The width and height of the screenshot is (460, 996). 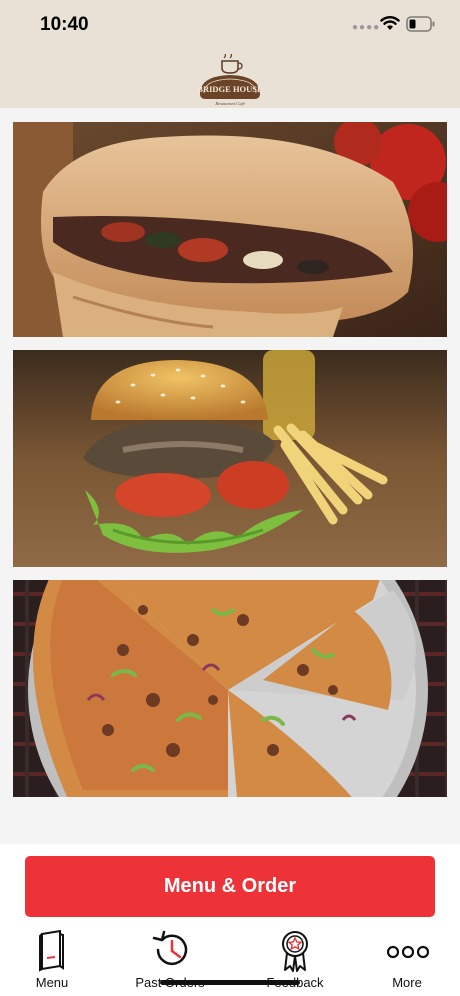 What do you see at coordinates (230, 89) in the screenshot?
I see `svg-text: BRIDGE HOUSE` at bounding box center [230, 89].